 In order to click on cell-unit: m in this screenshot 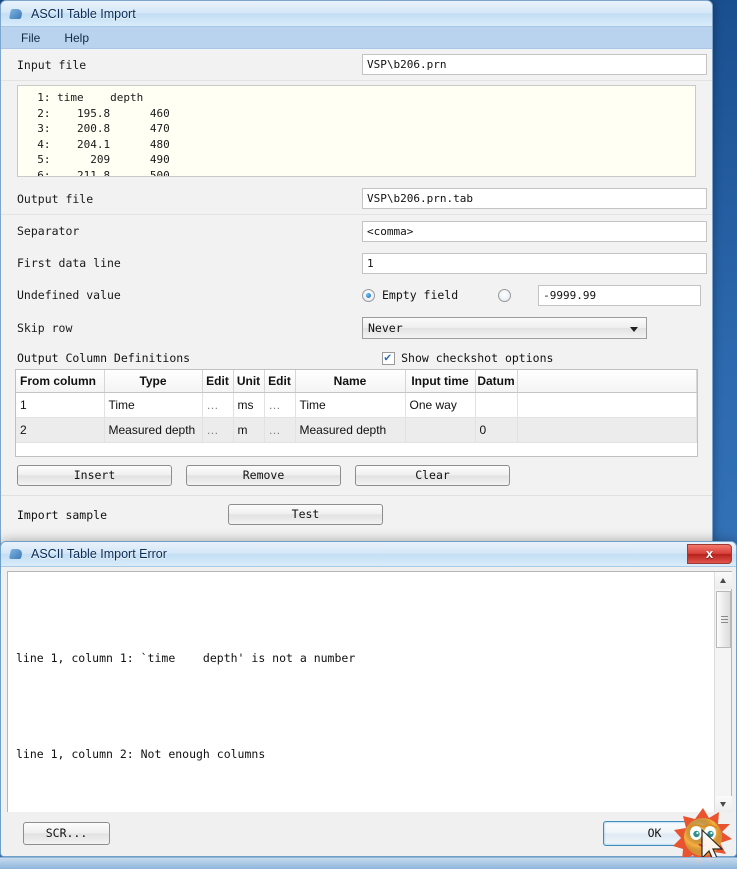, I will do `click(249, 430)`.